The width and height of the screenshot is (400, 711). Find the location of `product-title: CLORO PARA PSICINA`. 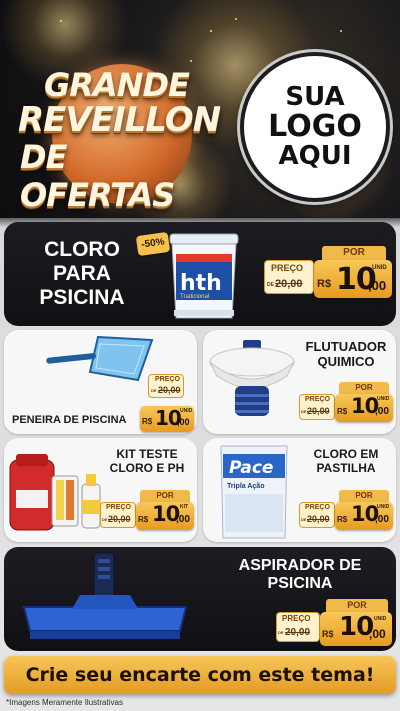

product-title: CLORO PARA PSICINA is located at coordinates (82, 274).